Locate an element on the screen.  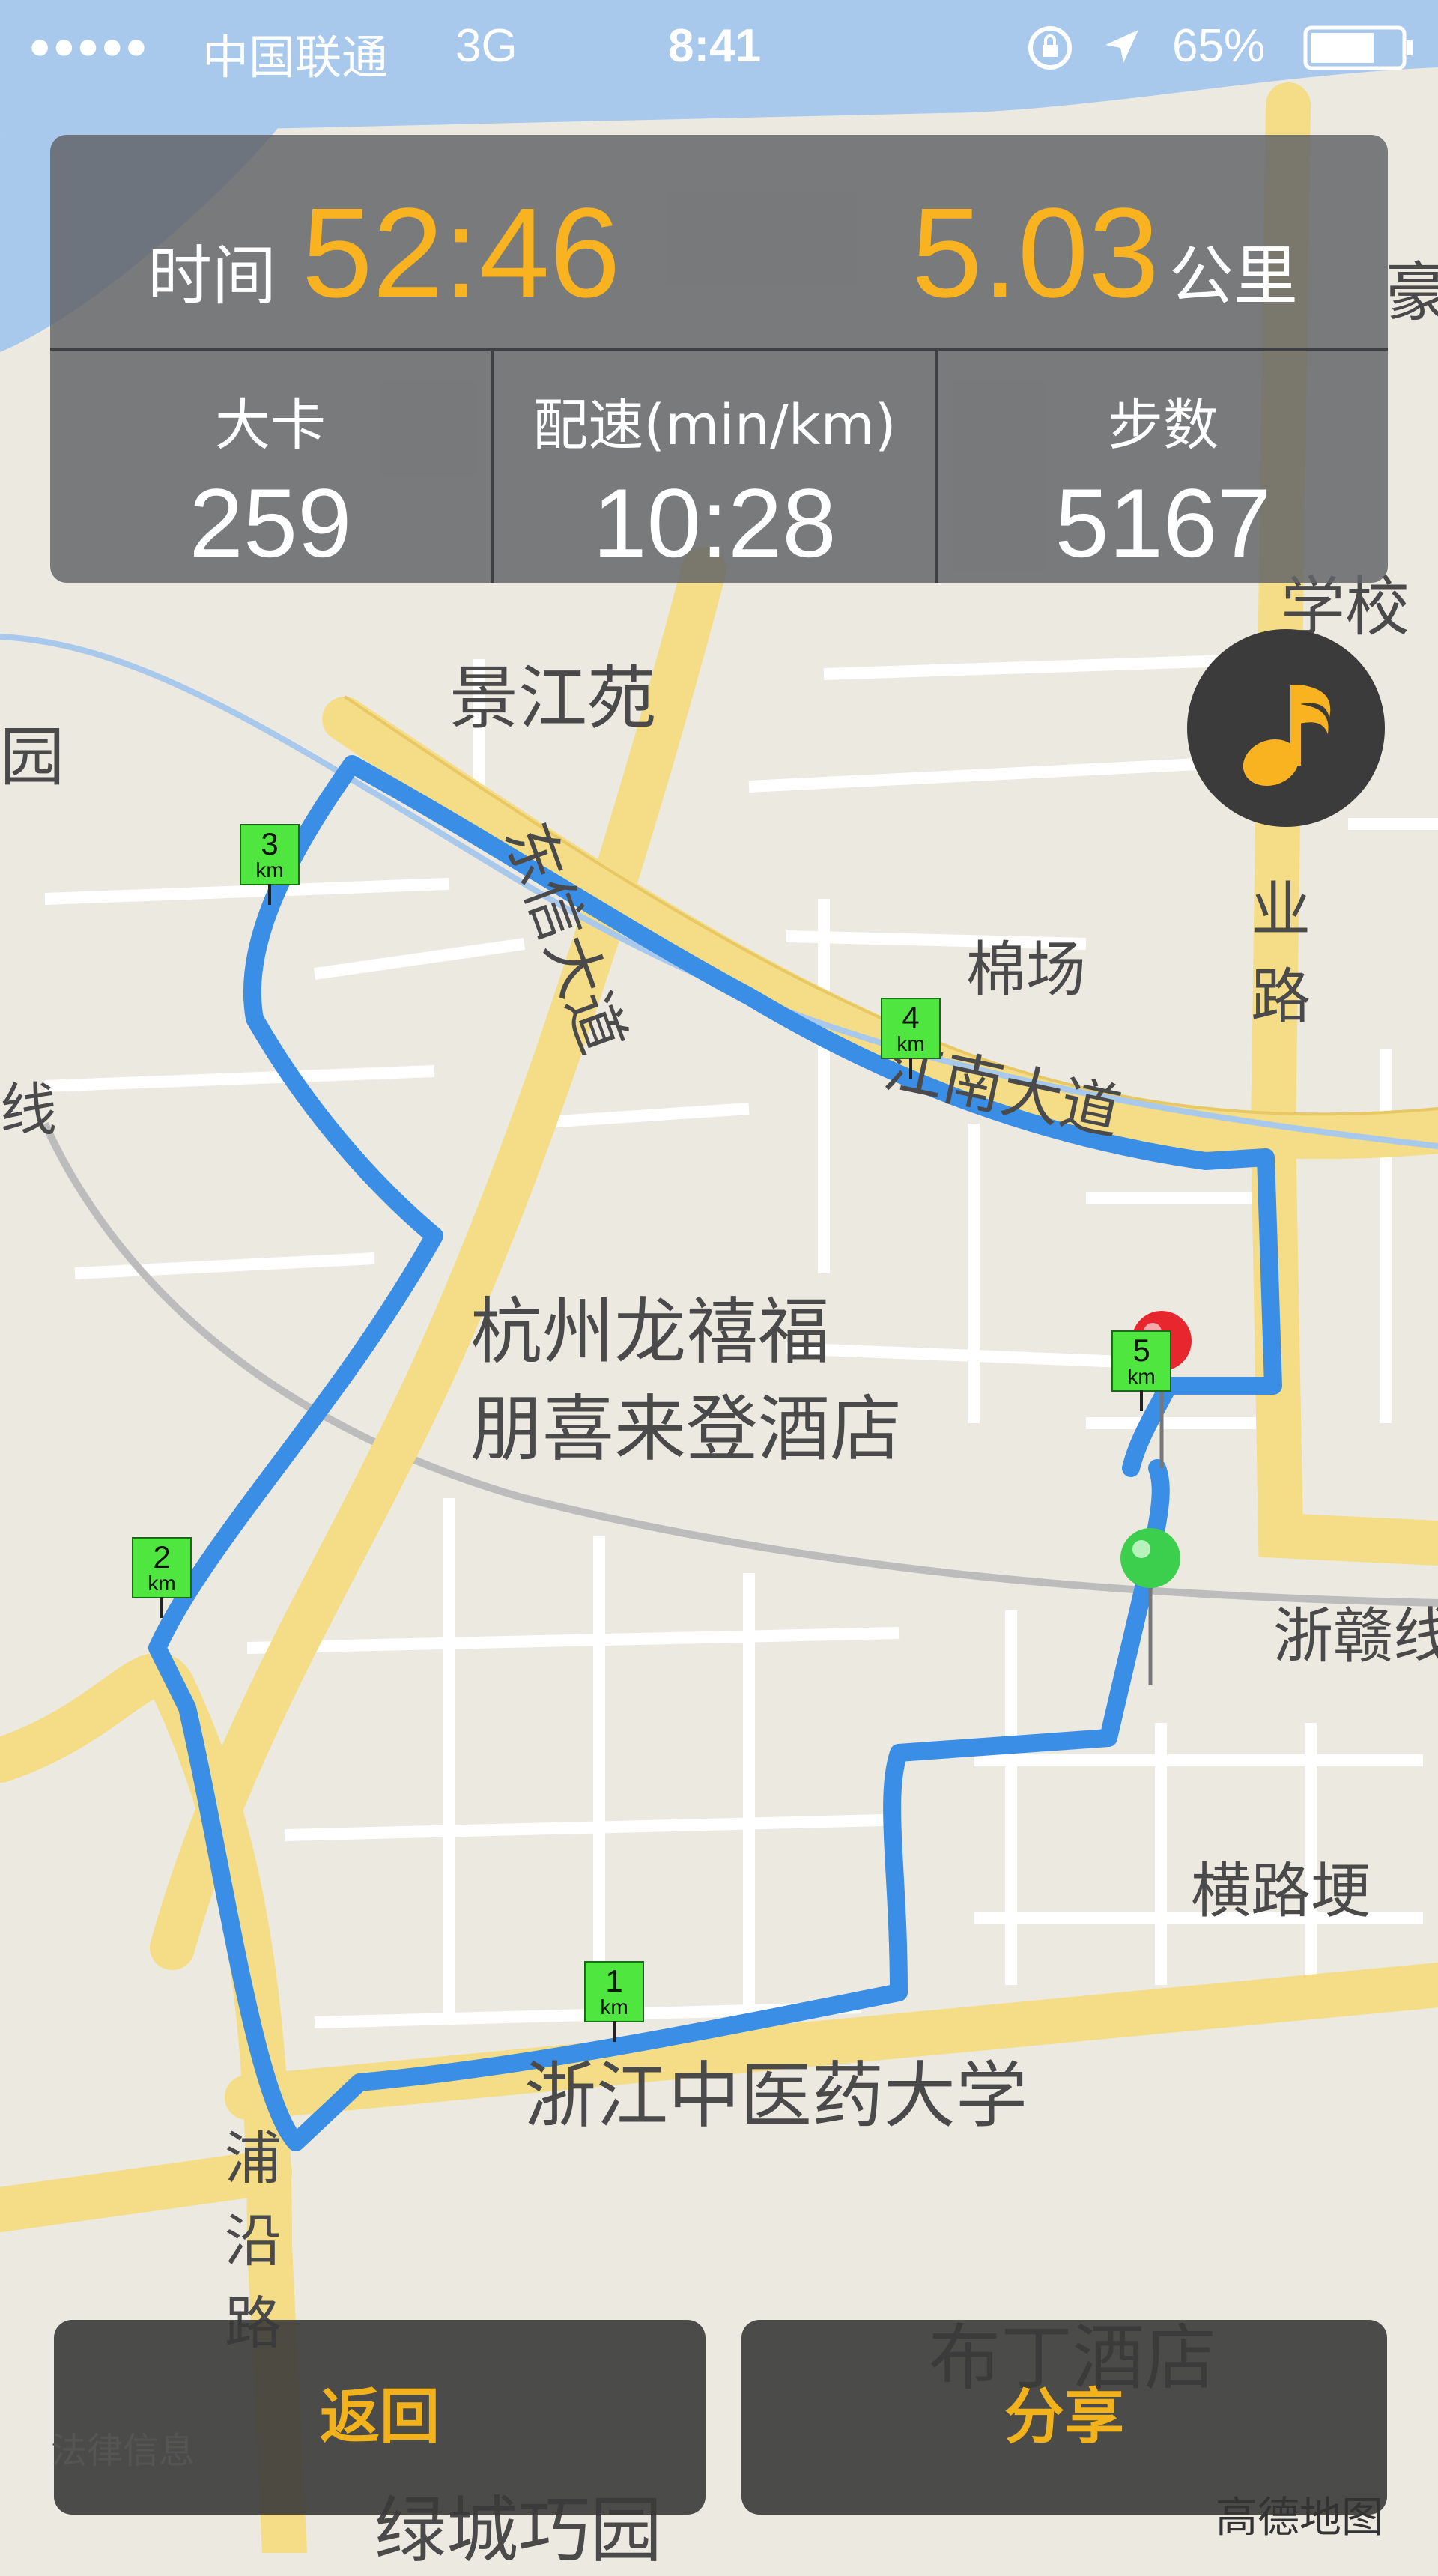
map-label: 园 is located at coordinates (32, 757).